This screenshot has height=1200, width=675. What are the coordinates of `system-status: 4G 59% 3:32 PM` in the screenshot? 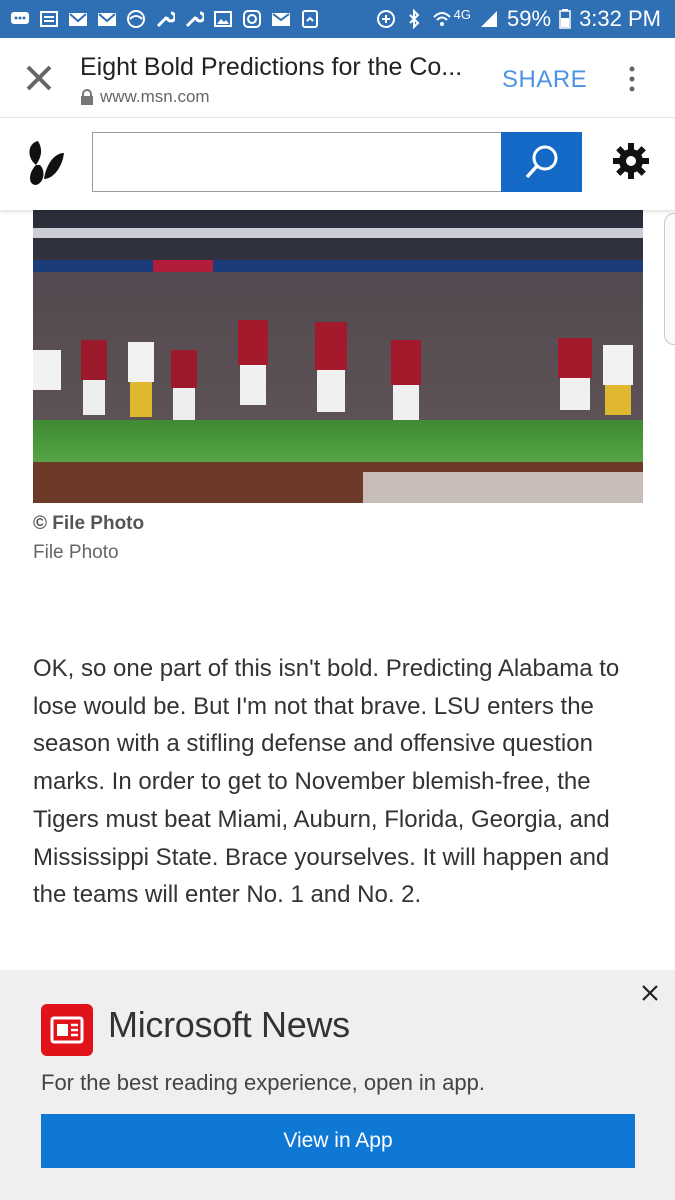 It's located at (518, 19).